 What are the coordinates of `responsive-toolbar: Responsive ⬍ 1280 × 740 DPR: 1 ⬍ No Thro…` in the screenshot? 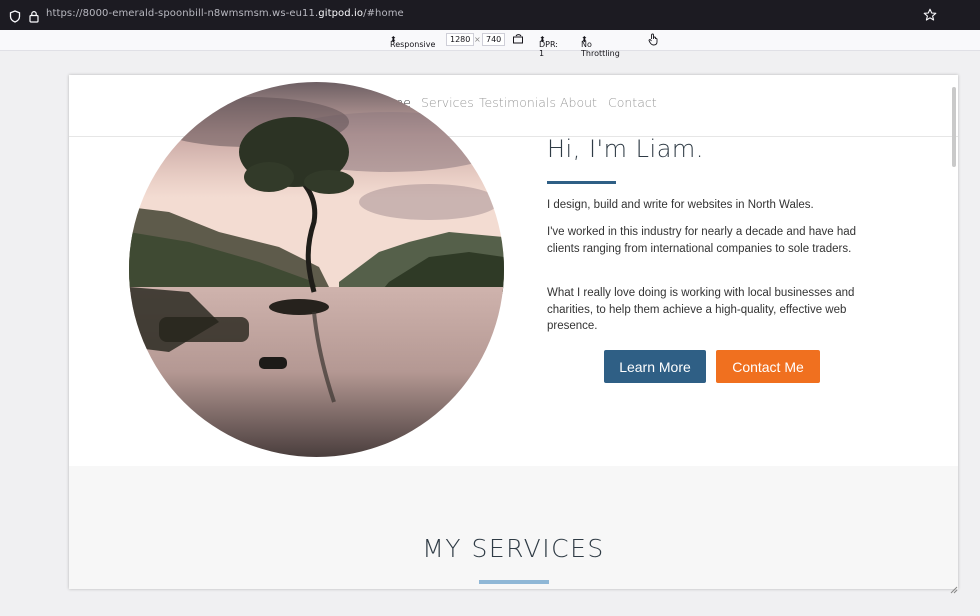 It's located at (490, 44).